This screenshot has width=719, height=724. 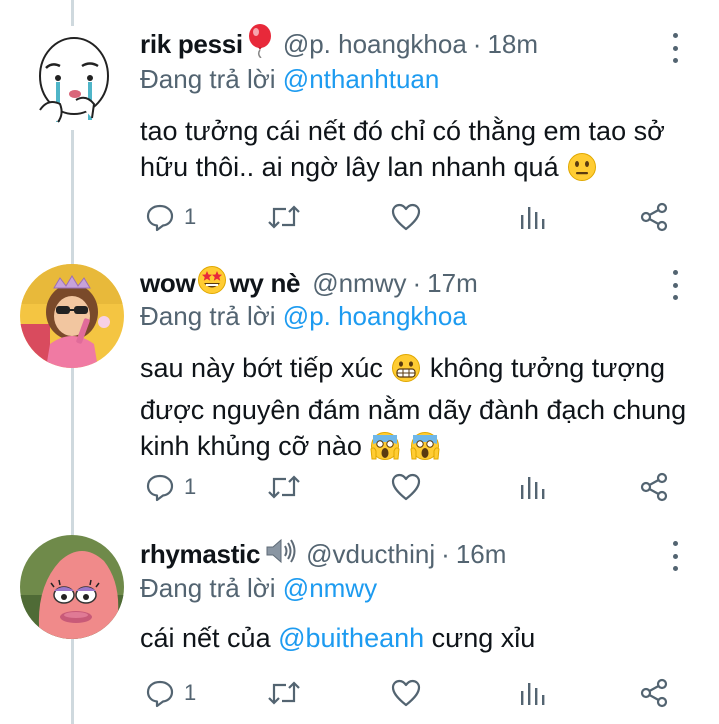 What do you see at coordinates (309, 283) in the screenshot?
I see `tweet-header: wow wy nè @nmwy · 17m` at bounding box center [309, 283].